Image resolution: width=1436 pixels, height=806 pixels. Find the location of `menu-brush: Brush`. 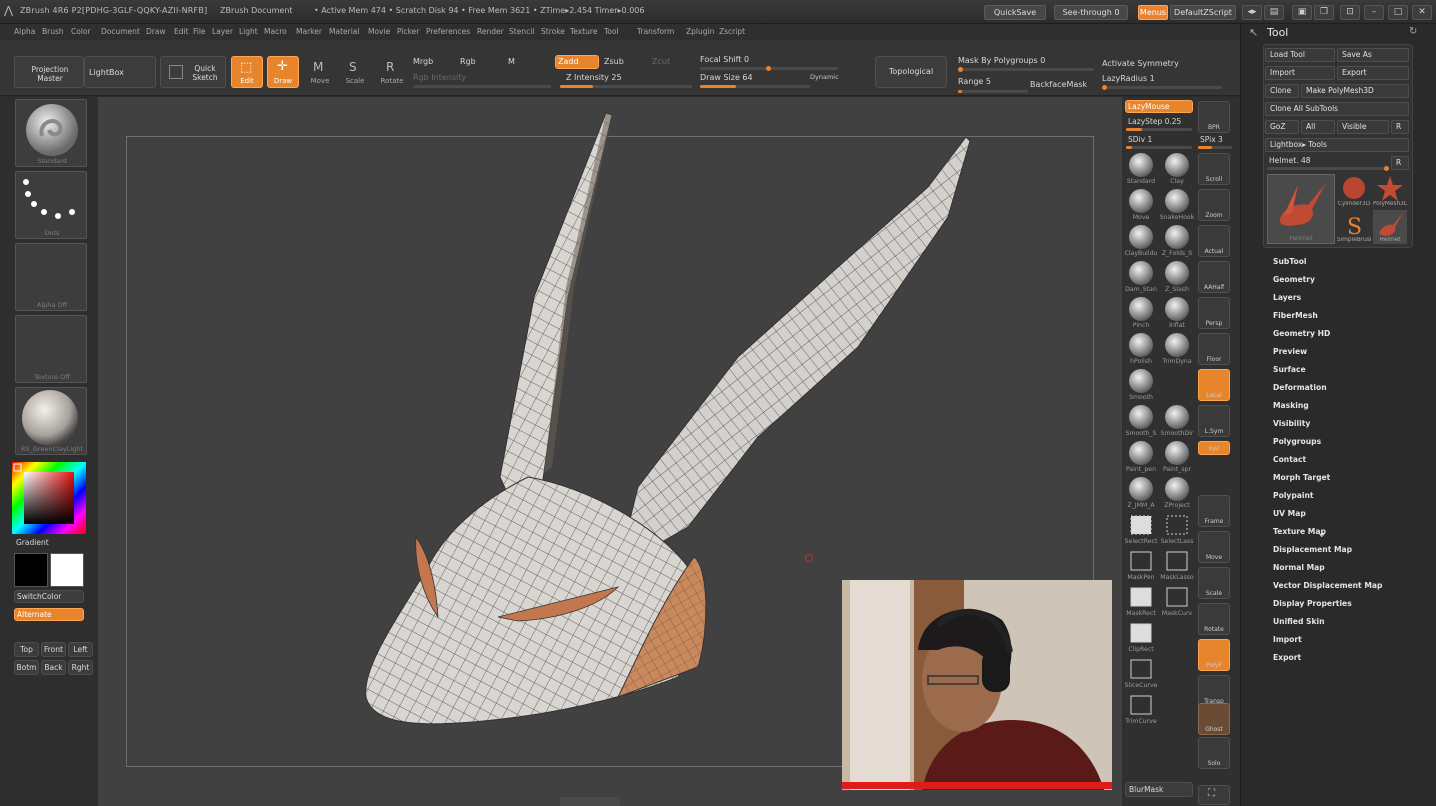

menu-brush: Brush is located at coordinates (53, 31).